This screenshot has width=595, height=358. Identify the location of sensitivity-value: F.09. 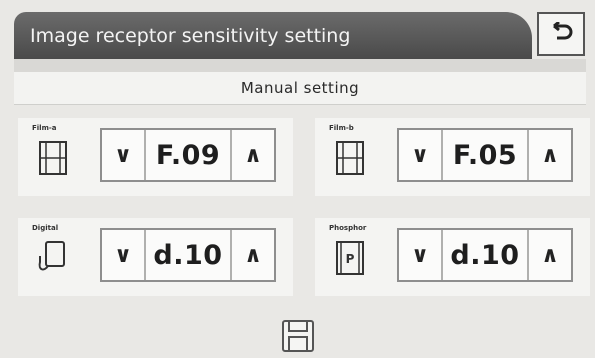
(188, 155).